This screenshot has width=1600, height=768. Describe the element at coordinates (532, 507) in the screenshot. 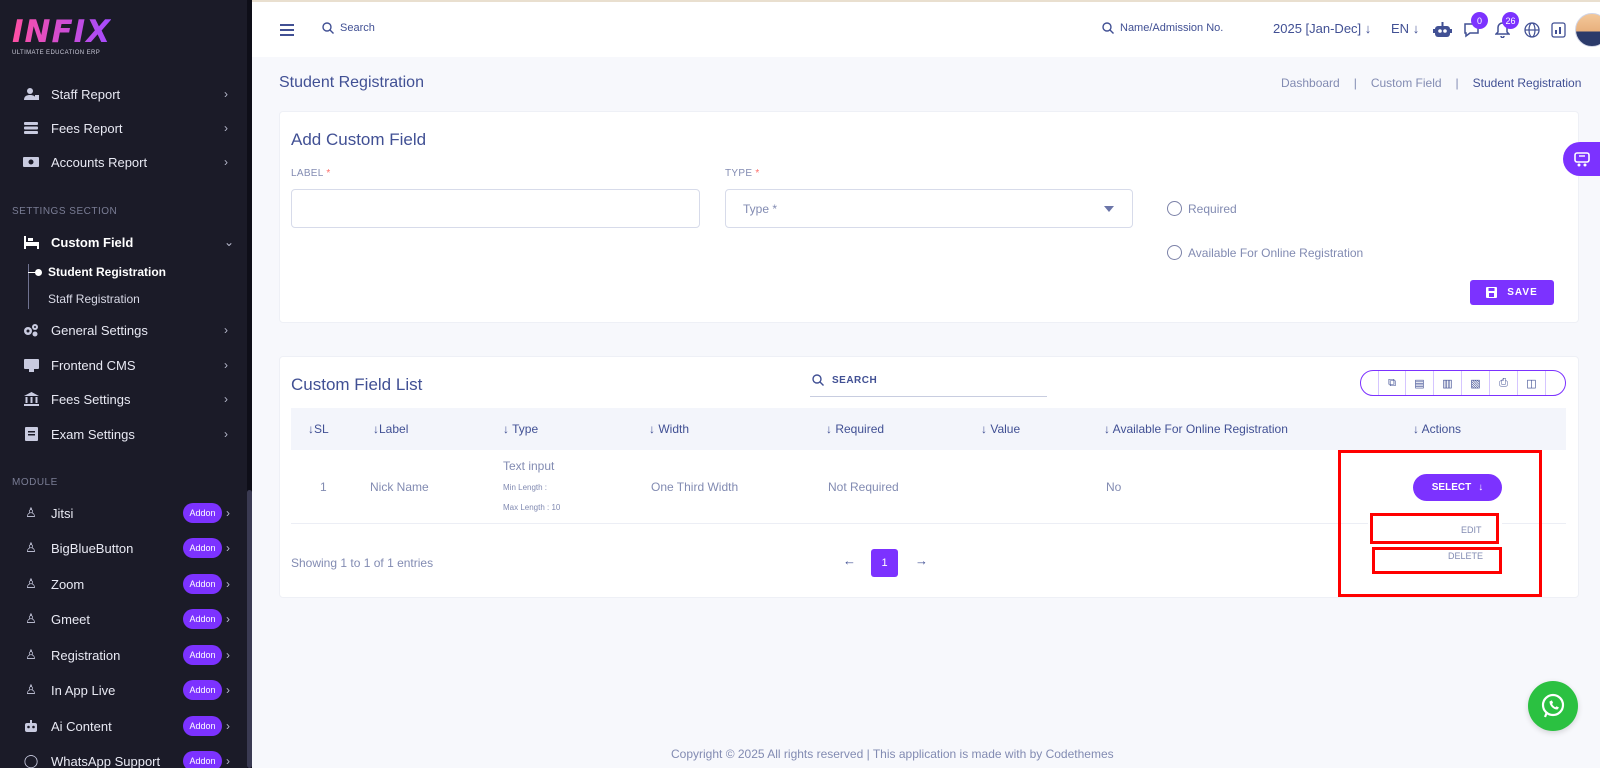

I see `cell-max-length: Max Length : 10` at that location.